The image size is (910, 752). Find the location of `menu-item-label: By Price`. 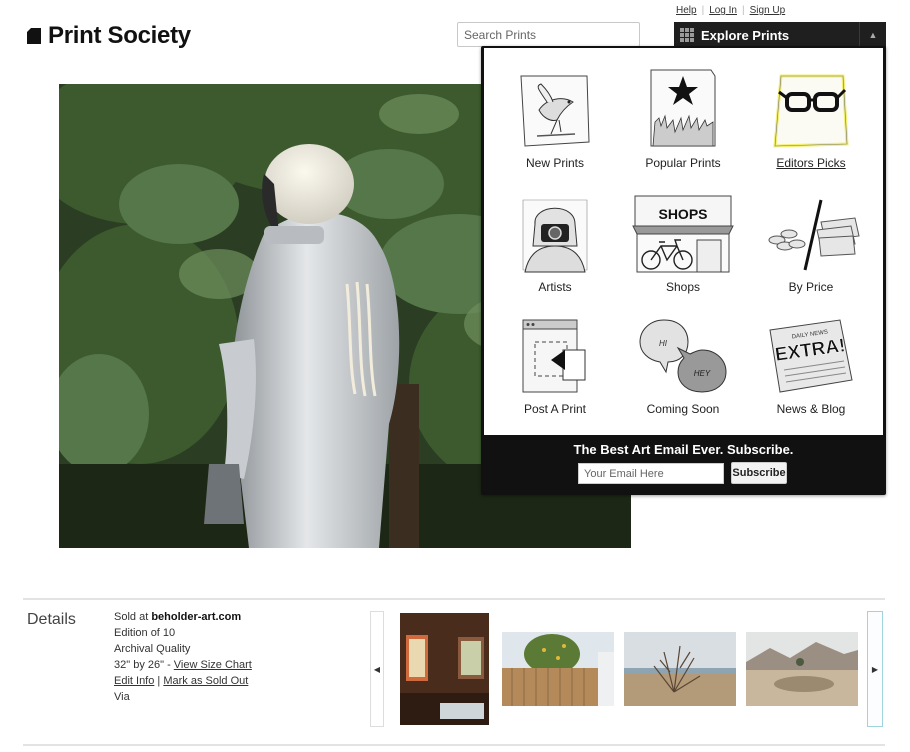

menu-item-label: By Price is located at coordinates (811, 287).